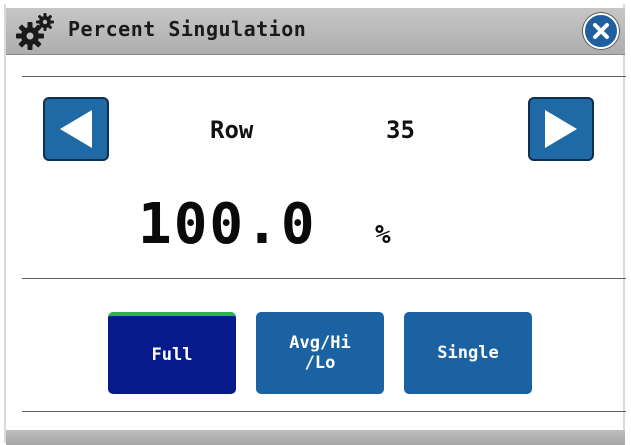  What do you see at coordinates (172, 353) in the screenshot?
I see `full-mode-button: Full` at bounding box center [172, 353].